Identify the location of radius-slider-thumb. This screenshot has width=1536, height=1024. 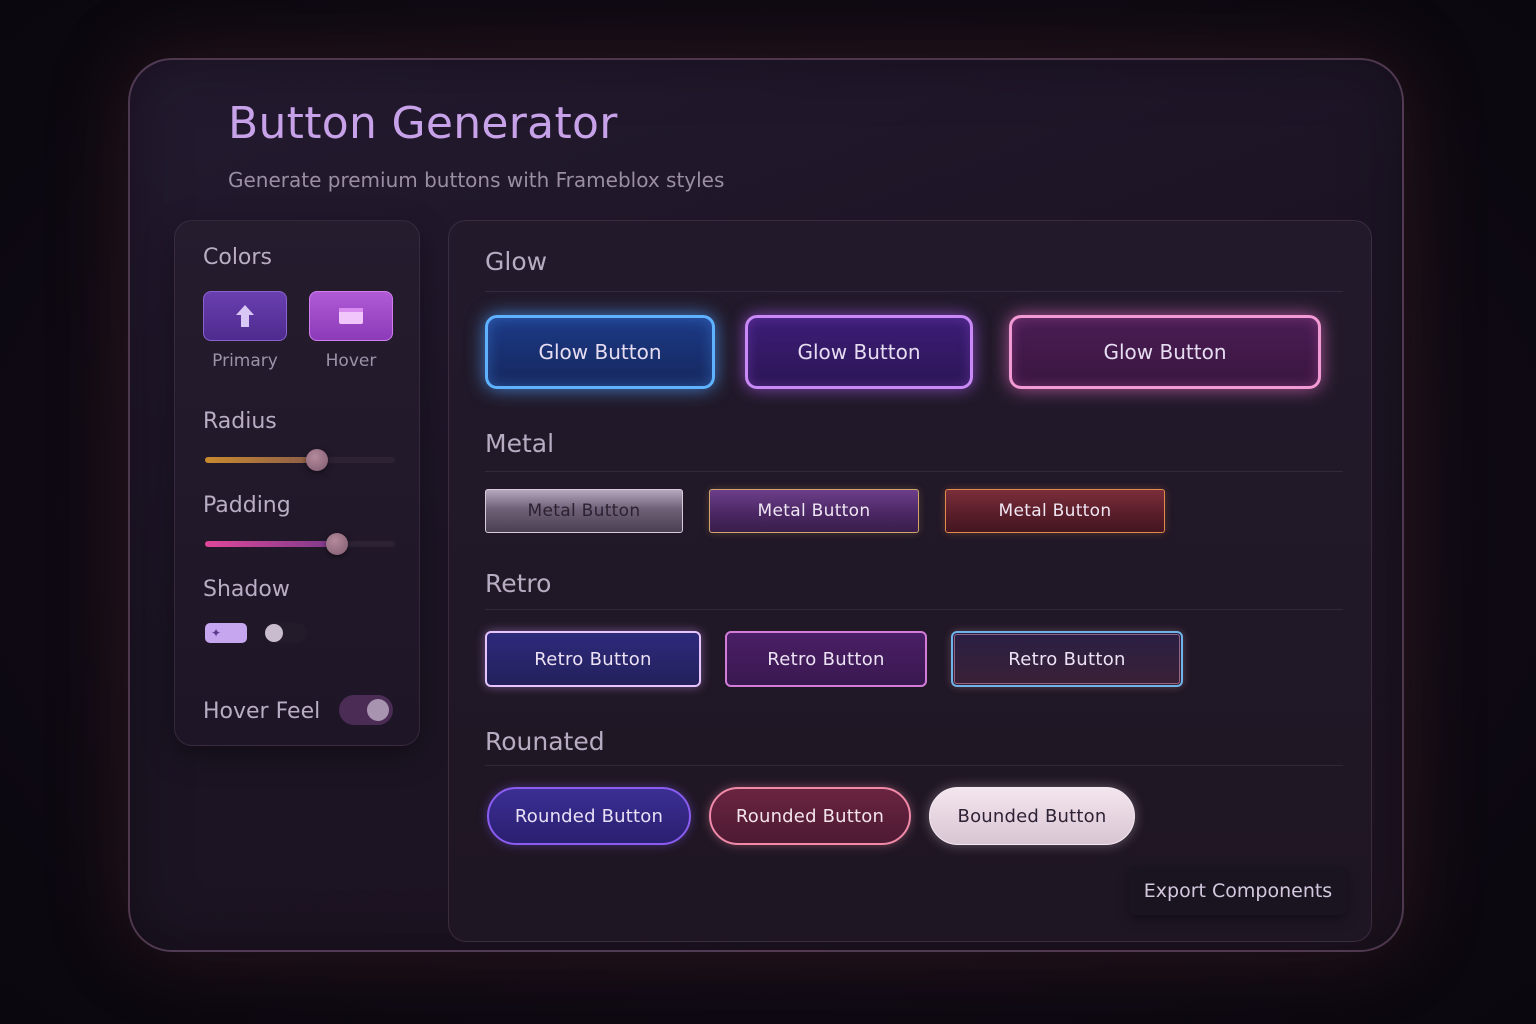
(317, 460).